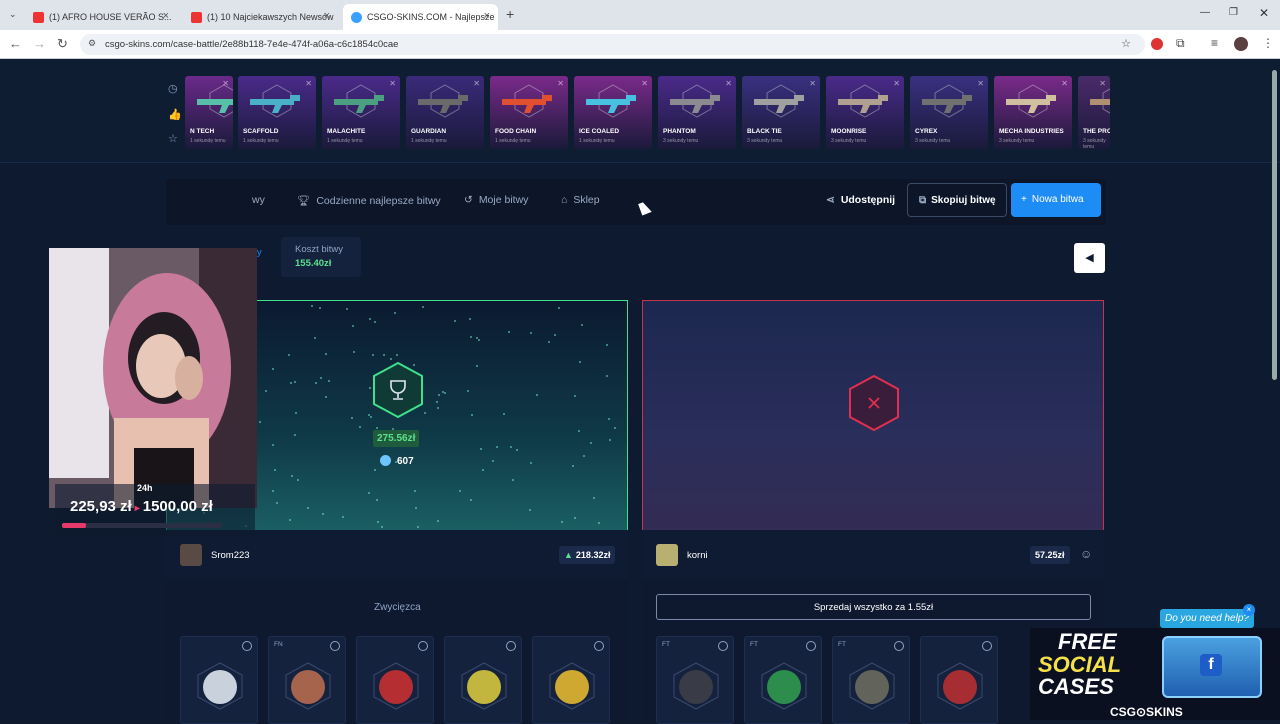 The image size is (1280, 724). I want to click on drop-item: SCAFFOLD 1 sekundę temu ✕, so click(277, 112).